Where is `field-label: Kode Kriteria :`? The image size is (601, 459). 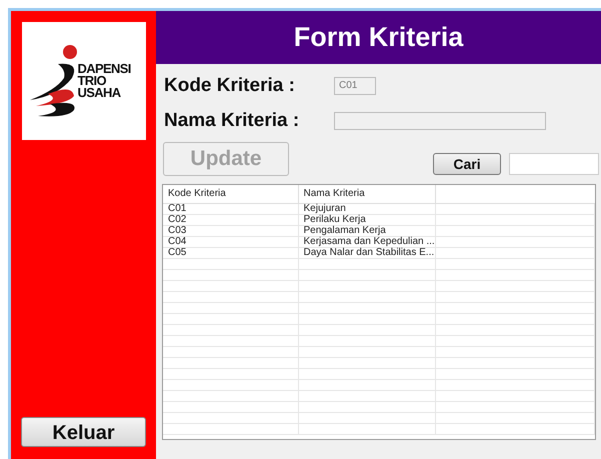 field-label: Kode Kriteria : is located at coordinates (230, 86).